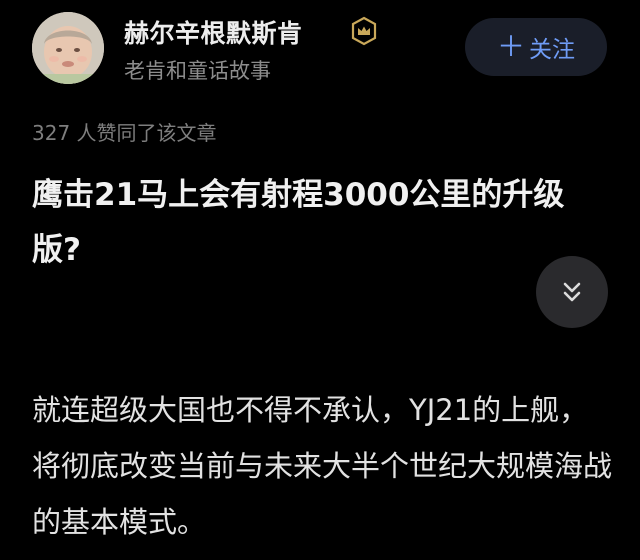 The image size is (640, 560). I want to click on author-subtitle: 老肯和童话故事, so click(197, 70).